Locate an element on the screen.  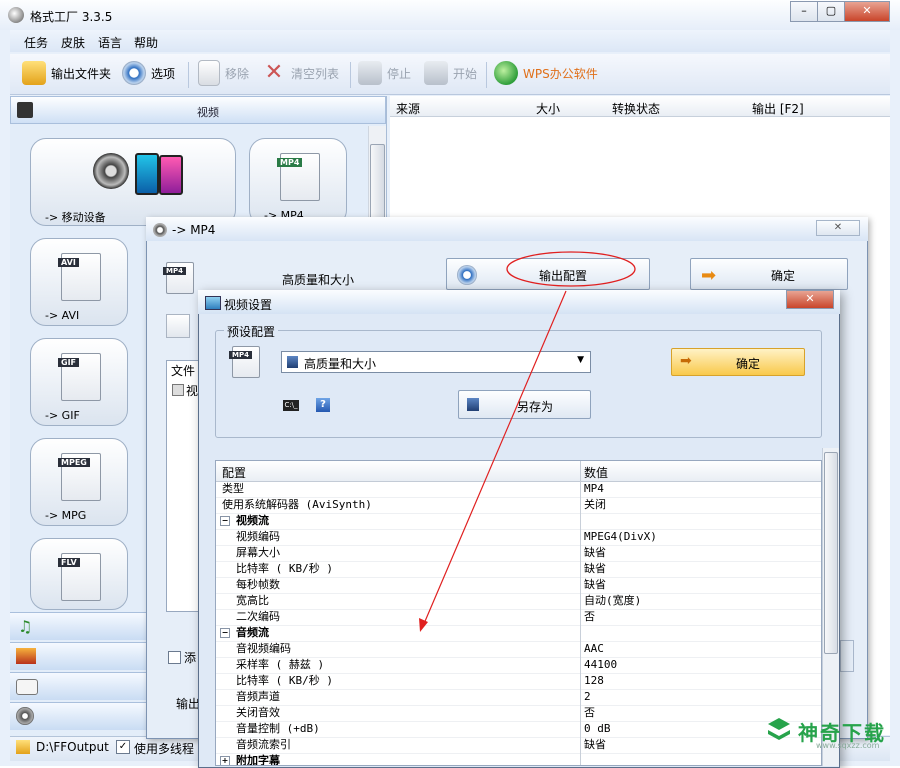
annotation-overlay is located at coordinates (527, 441).